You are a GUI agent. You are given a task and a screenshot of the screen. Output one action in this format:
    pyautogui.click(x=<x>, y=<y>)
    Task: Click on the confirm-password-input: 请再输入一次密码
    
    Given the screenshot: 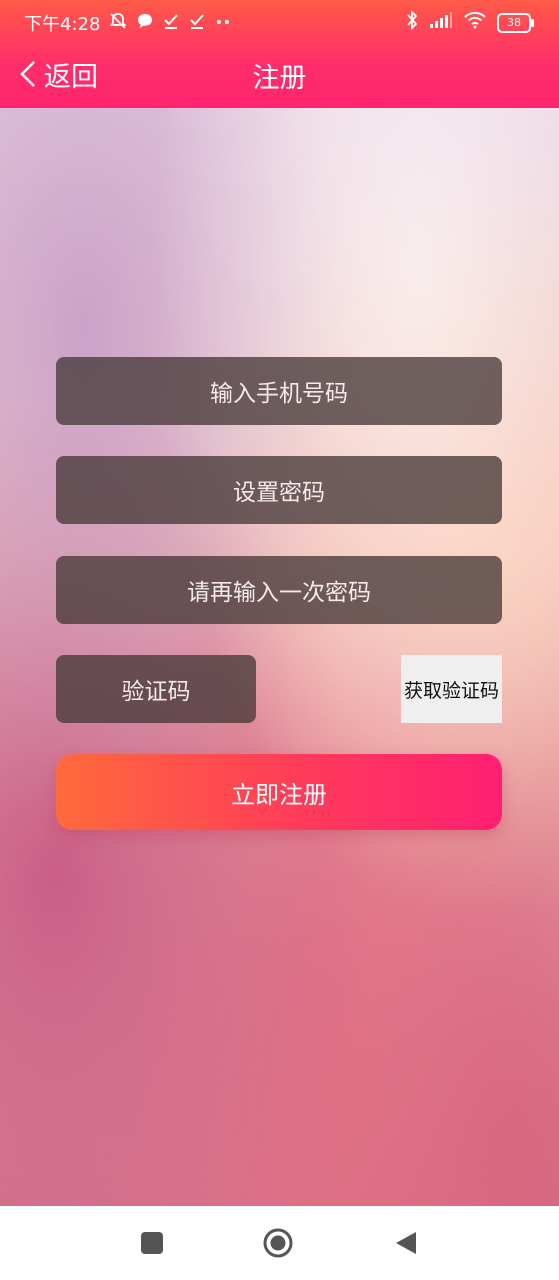 What is the action you would take?
    pyautogui.click(x=279, y=590)
    